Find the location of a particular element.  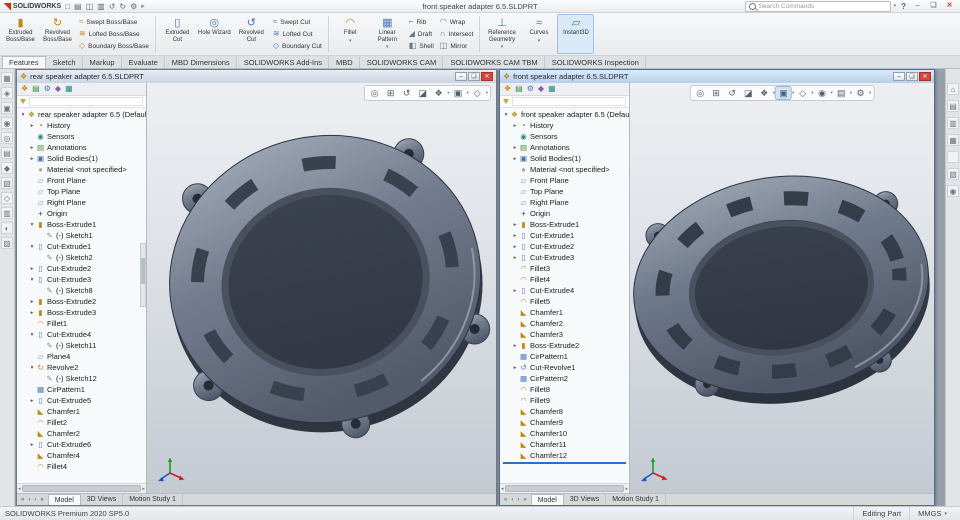

rib-button: Rib is located at coordinates (421, 22).